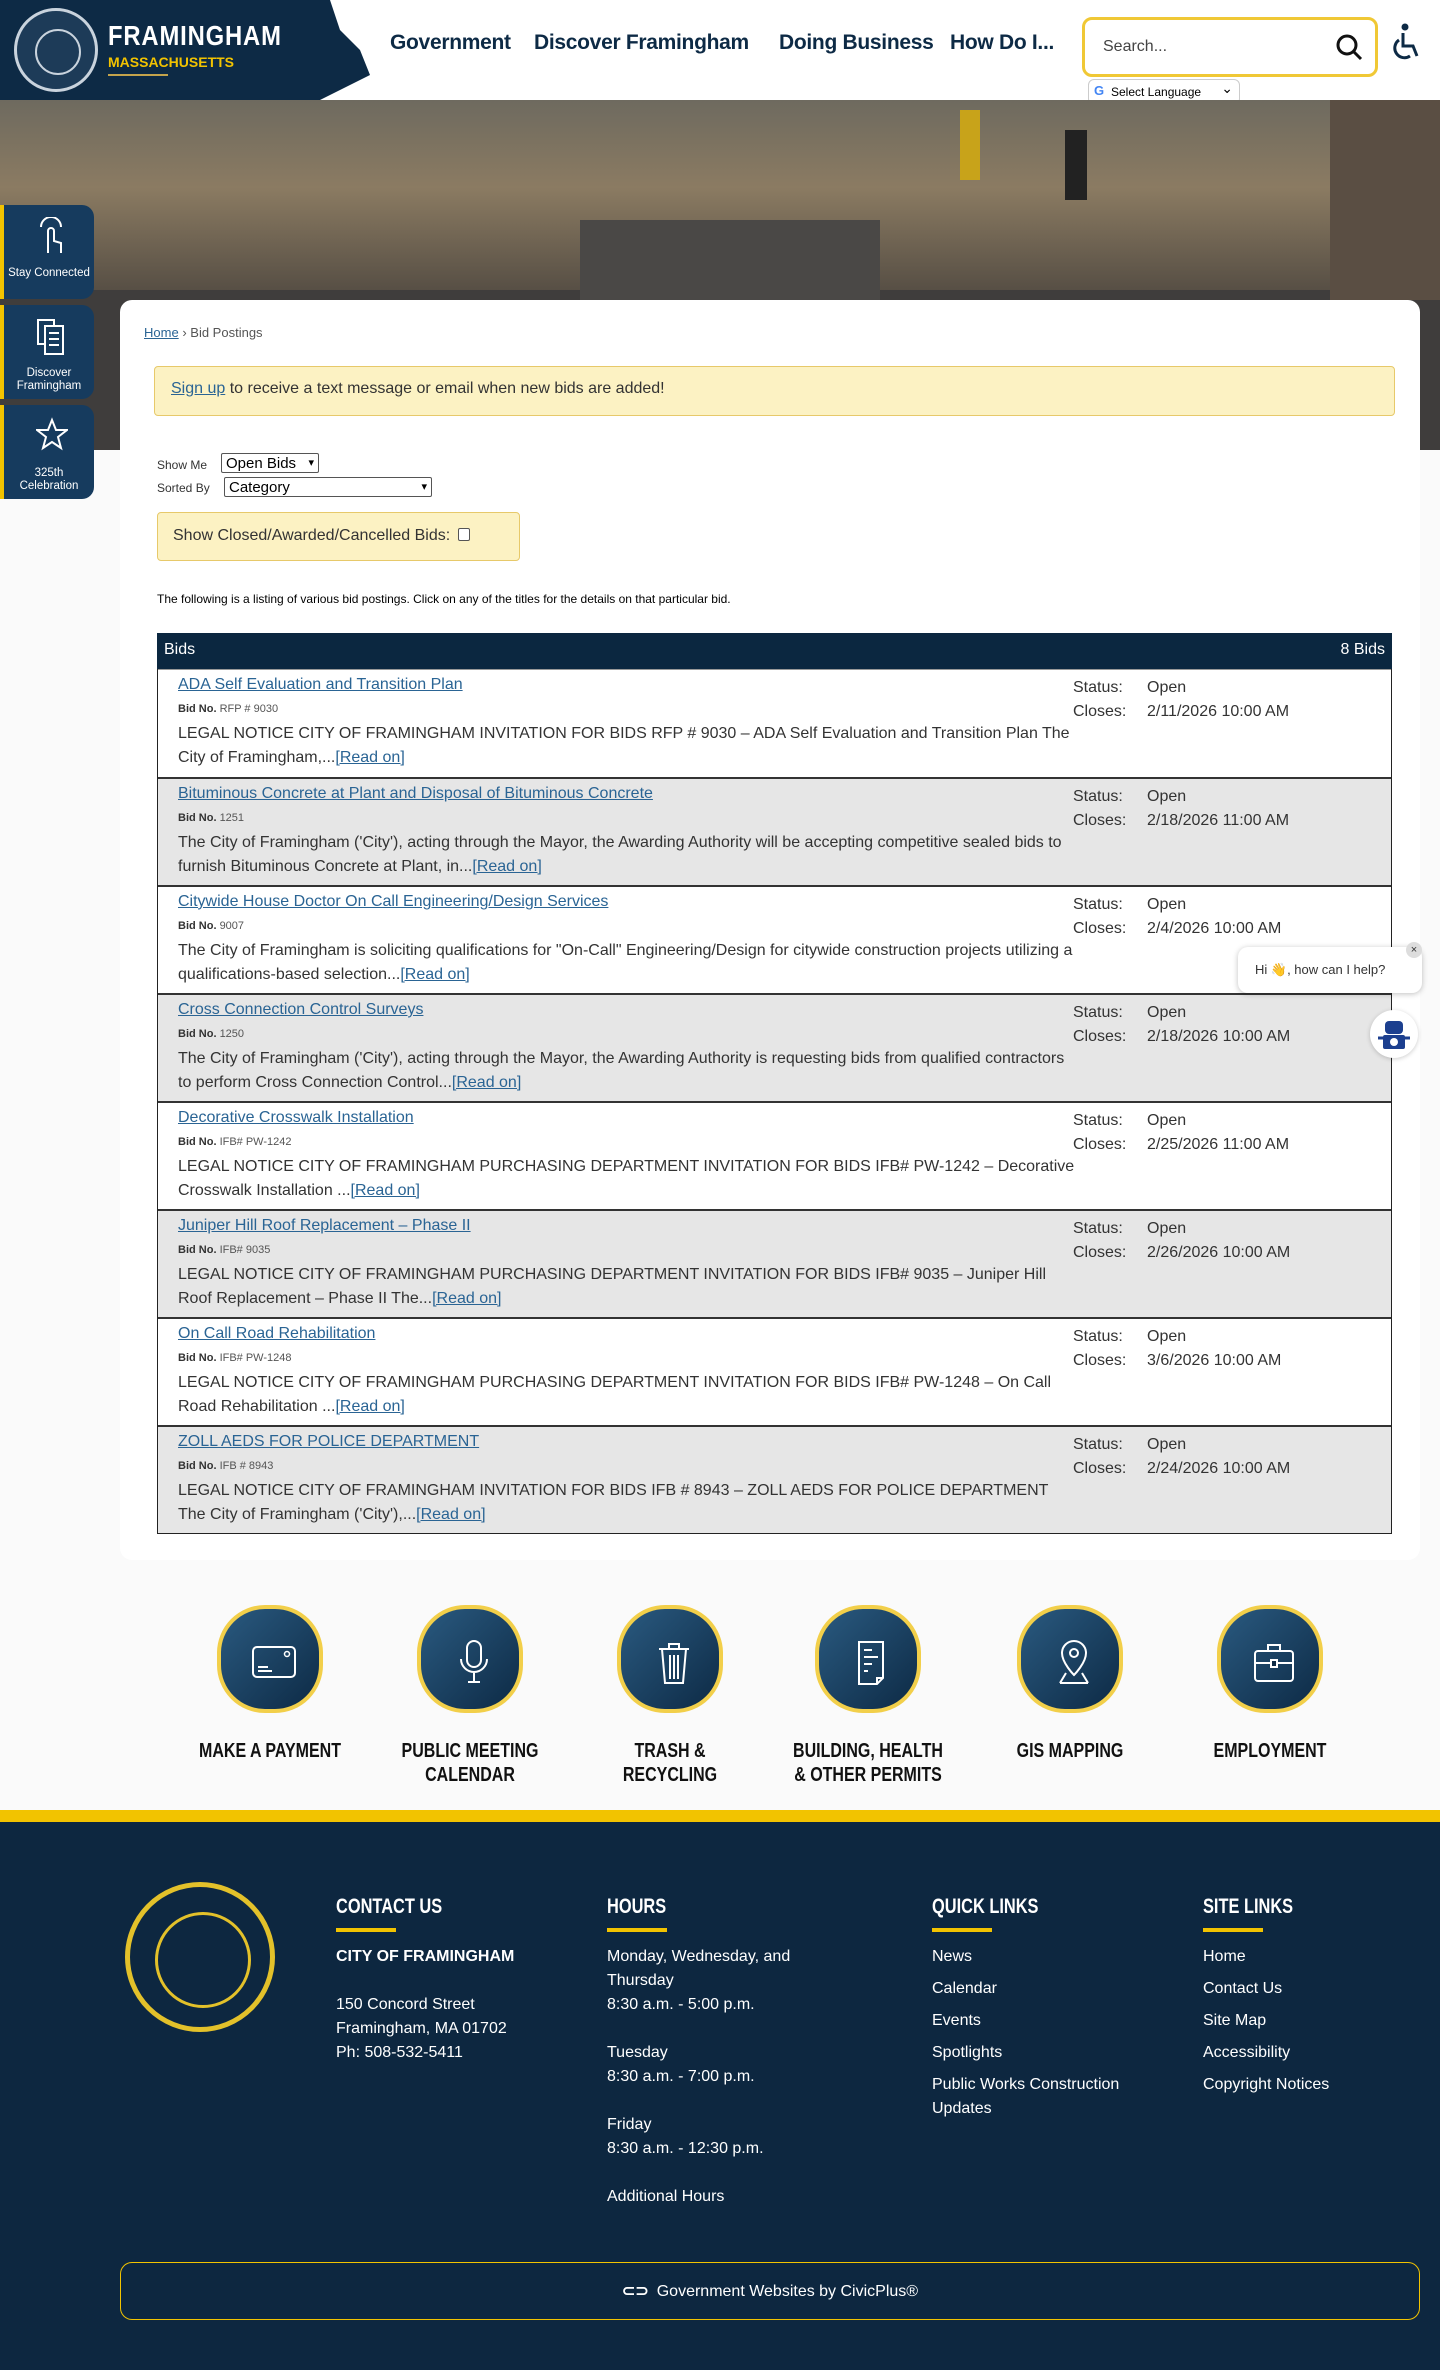  I want to click on chat-bubble: Hi 👋, how can I help?, so click(1330, 970).